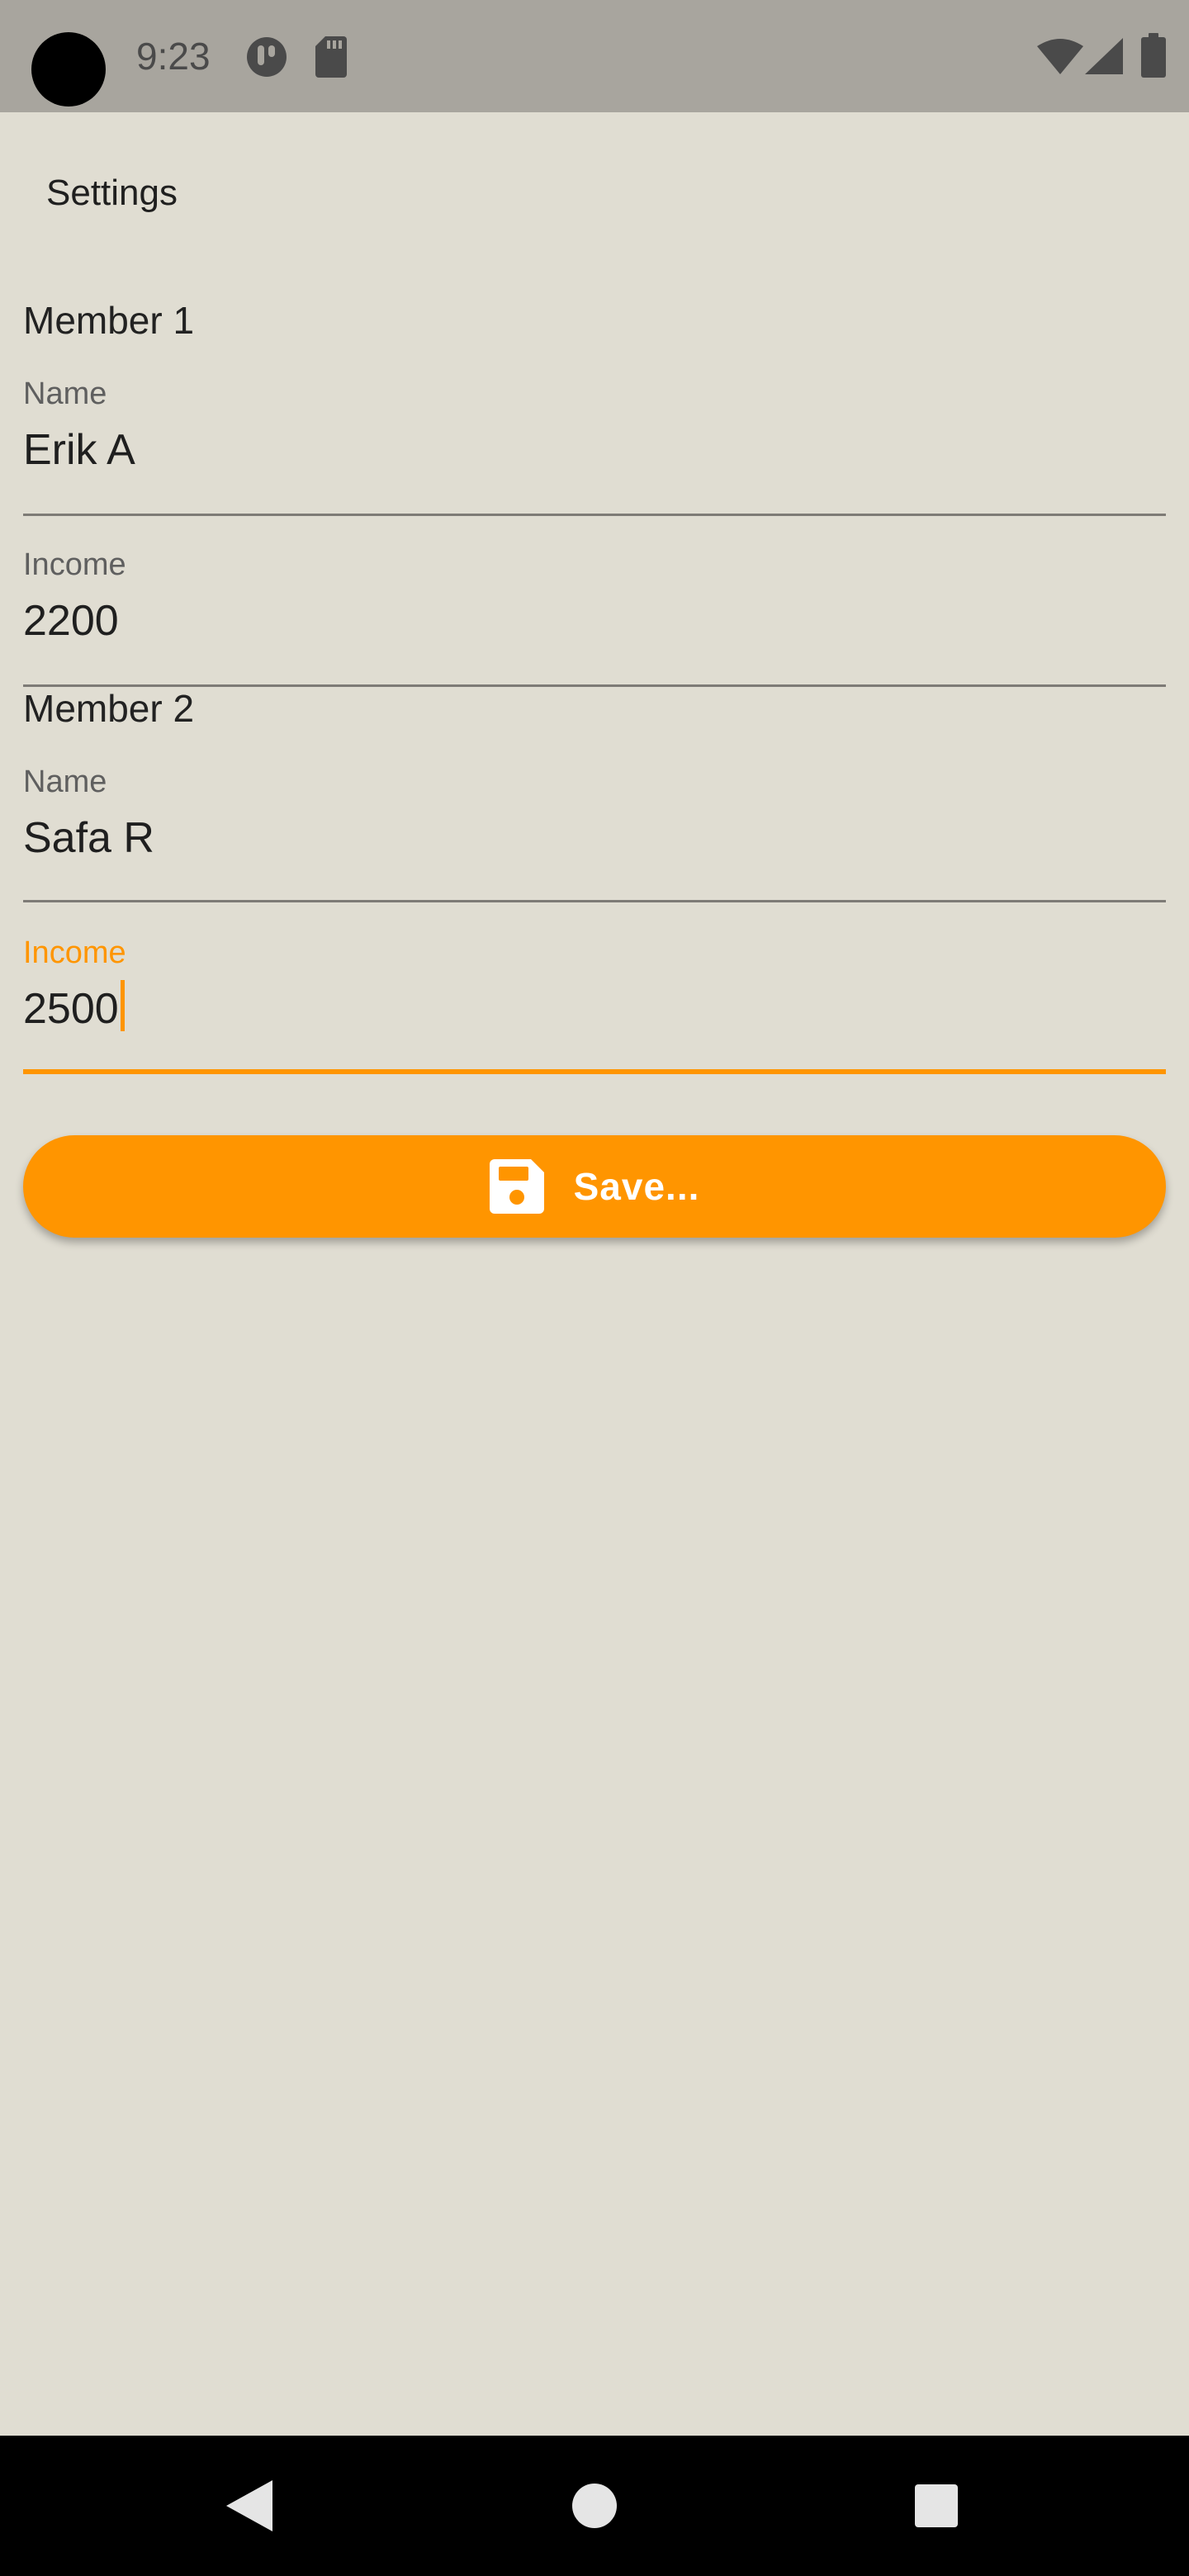 The width and height of the screenshot is (1189, 2576). Describe the element at coordinates (594, 833) in the screenshot. I see `member-2-name-field: Name Safa R` at that location.